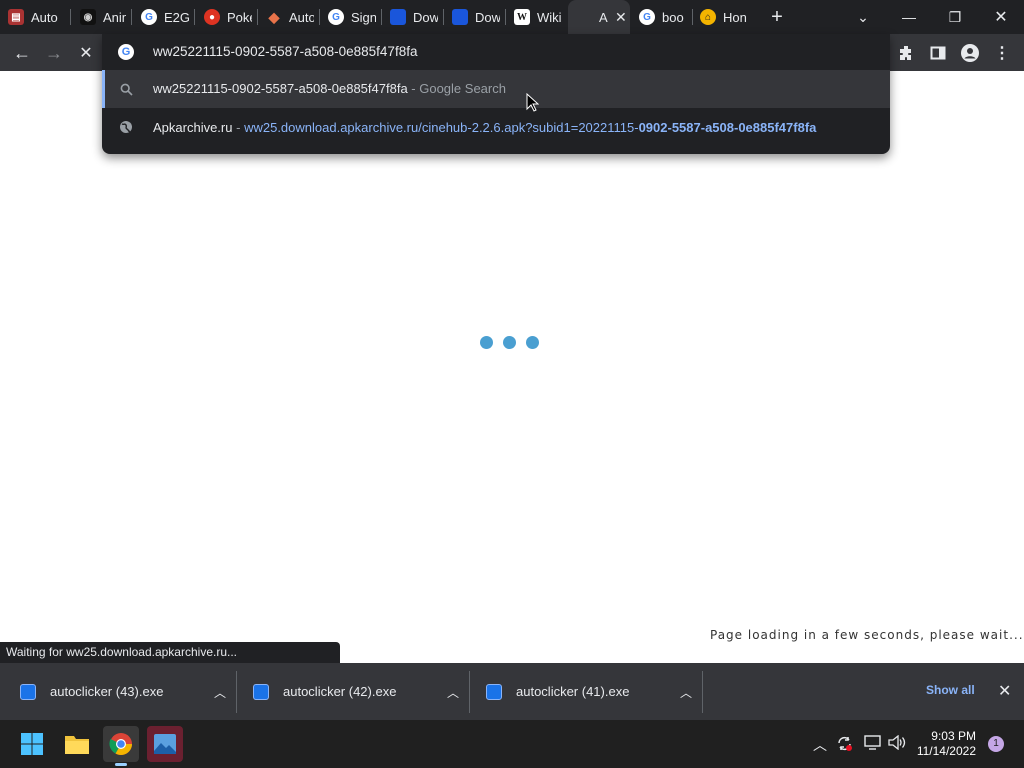 The image size is (1024, 768). What do you see at coordinates (621, 17) in the screenshot?
I see `tab-close-icon: ✕` at bounding box center [621, 17].